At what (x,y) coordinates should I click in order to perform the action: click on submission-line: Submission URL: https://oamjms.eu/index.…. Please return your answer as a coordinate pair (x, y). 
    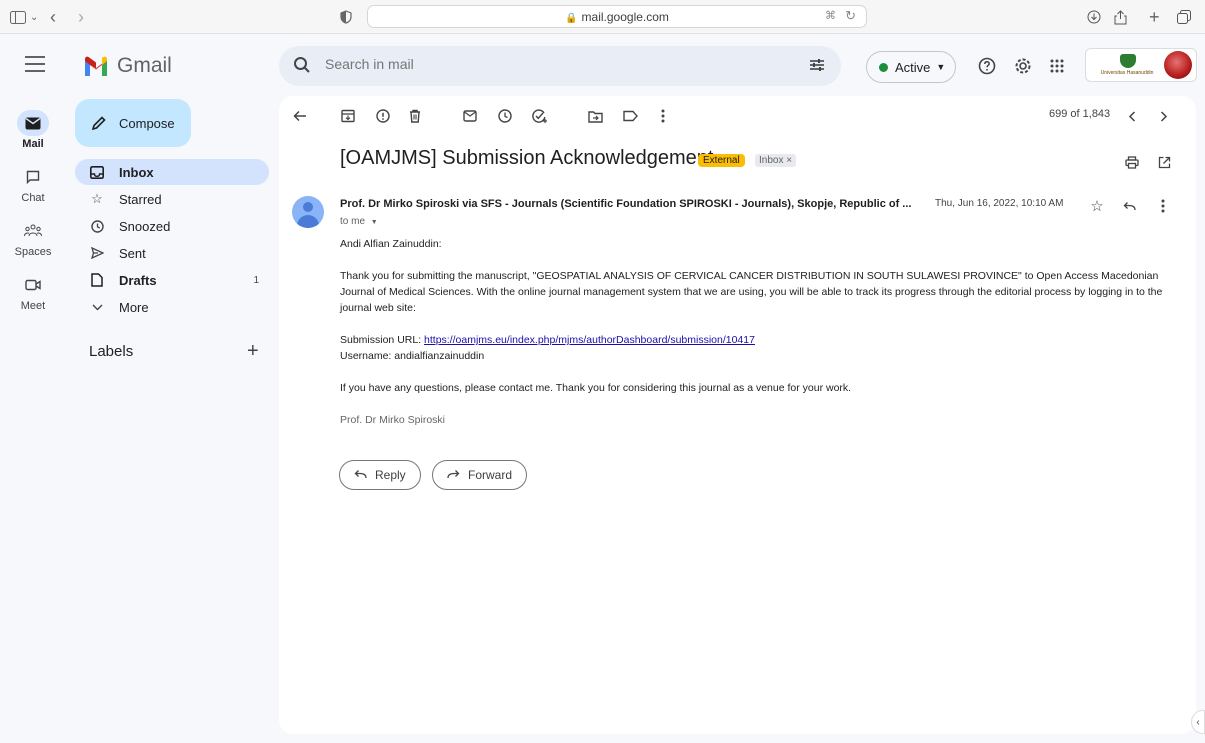
    Looking at the image, I should click on (755, 340).